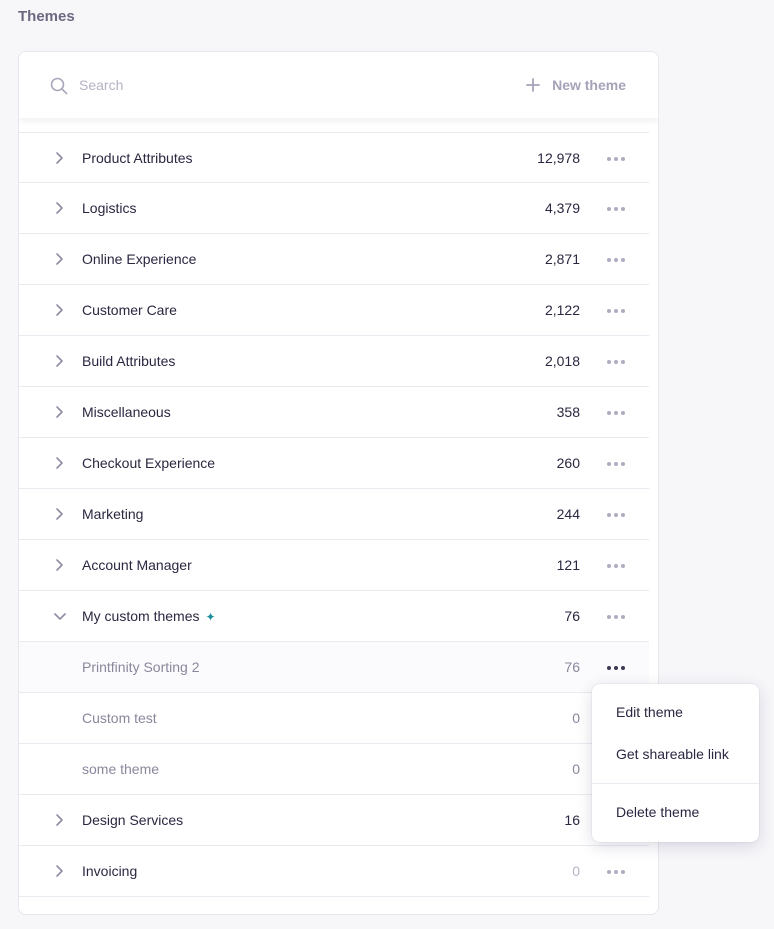  What do you see at coordinates (334, 208) in the screenshot?
I see `theme-row: Logistics 4,379` at bounding box center [334, 208].